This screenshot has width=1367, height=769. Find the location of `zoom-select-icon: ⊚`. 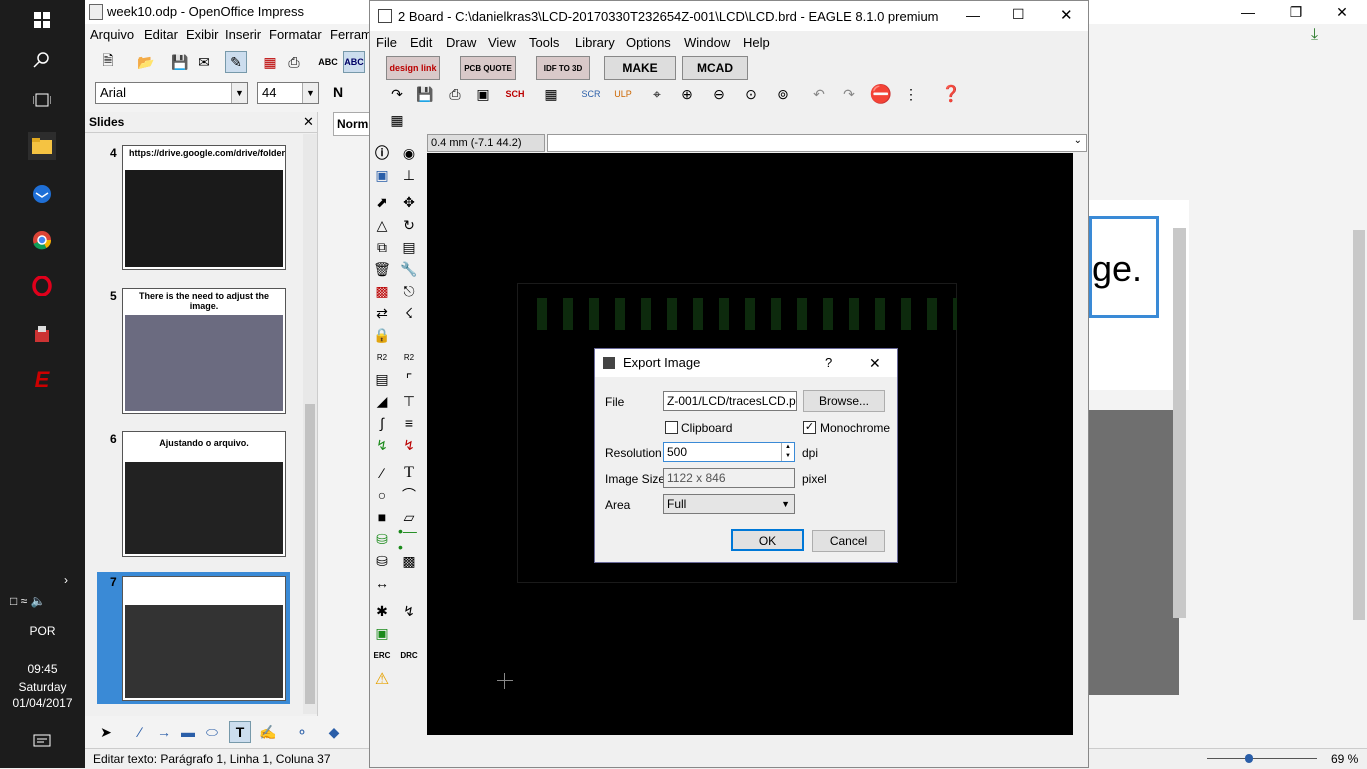

zoom-select-icon: ⊚ is located at coordinates (783, 94).